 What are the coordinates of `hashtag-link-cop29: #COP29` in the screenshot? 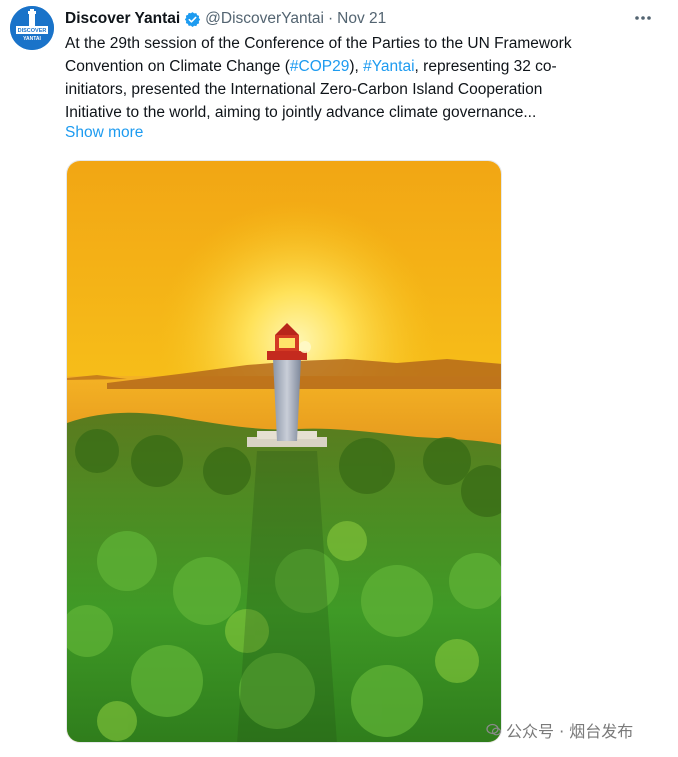 It's located at (319, 66).